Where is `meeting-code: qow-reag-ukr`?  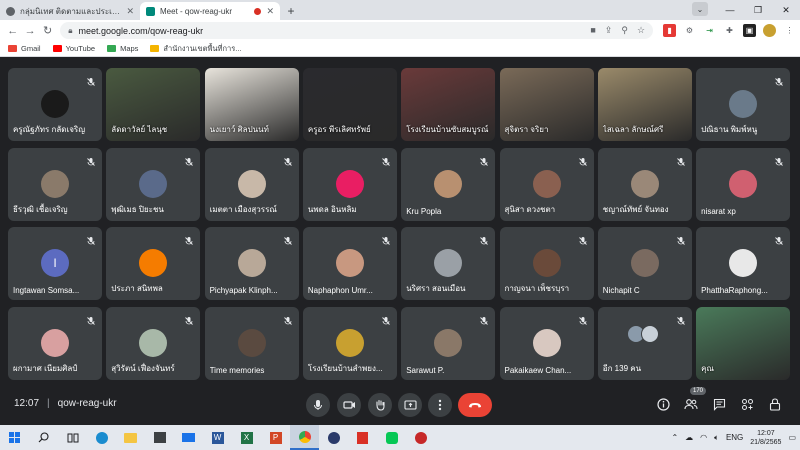
meeting-code: qow-reag-ukr is located at coordinates (87, 403).